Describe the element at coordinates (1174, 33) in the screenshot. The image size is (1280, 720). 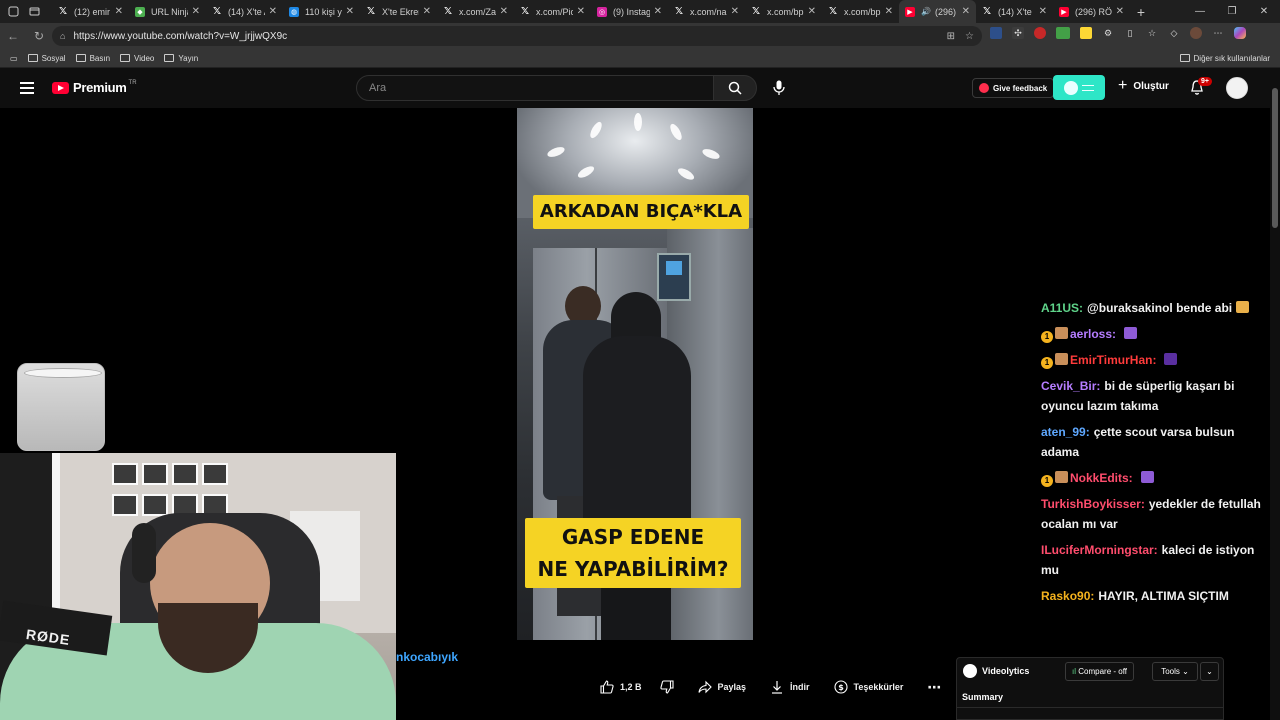
I see `browser-essentials-icon: ◇` at that location.